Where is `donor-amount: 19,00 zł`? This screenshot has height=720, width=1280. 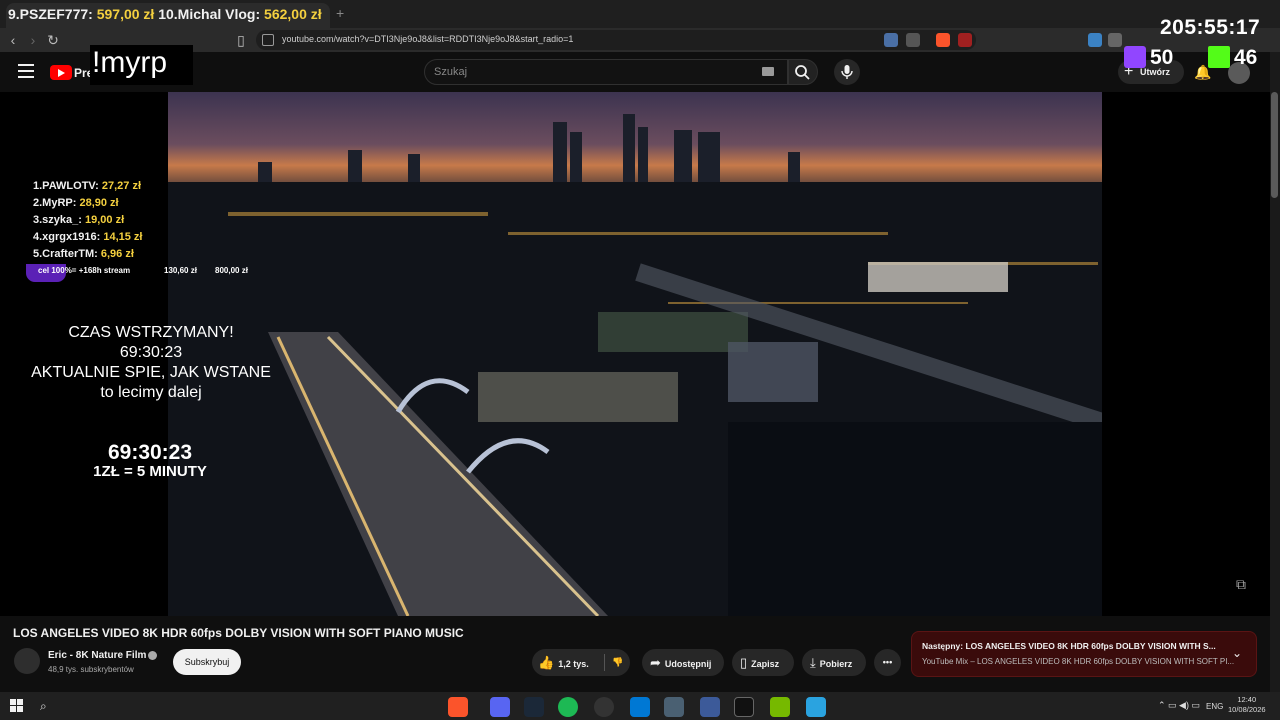 donor-amount: 19,00 zł is located at coordinates (105, 220).